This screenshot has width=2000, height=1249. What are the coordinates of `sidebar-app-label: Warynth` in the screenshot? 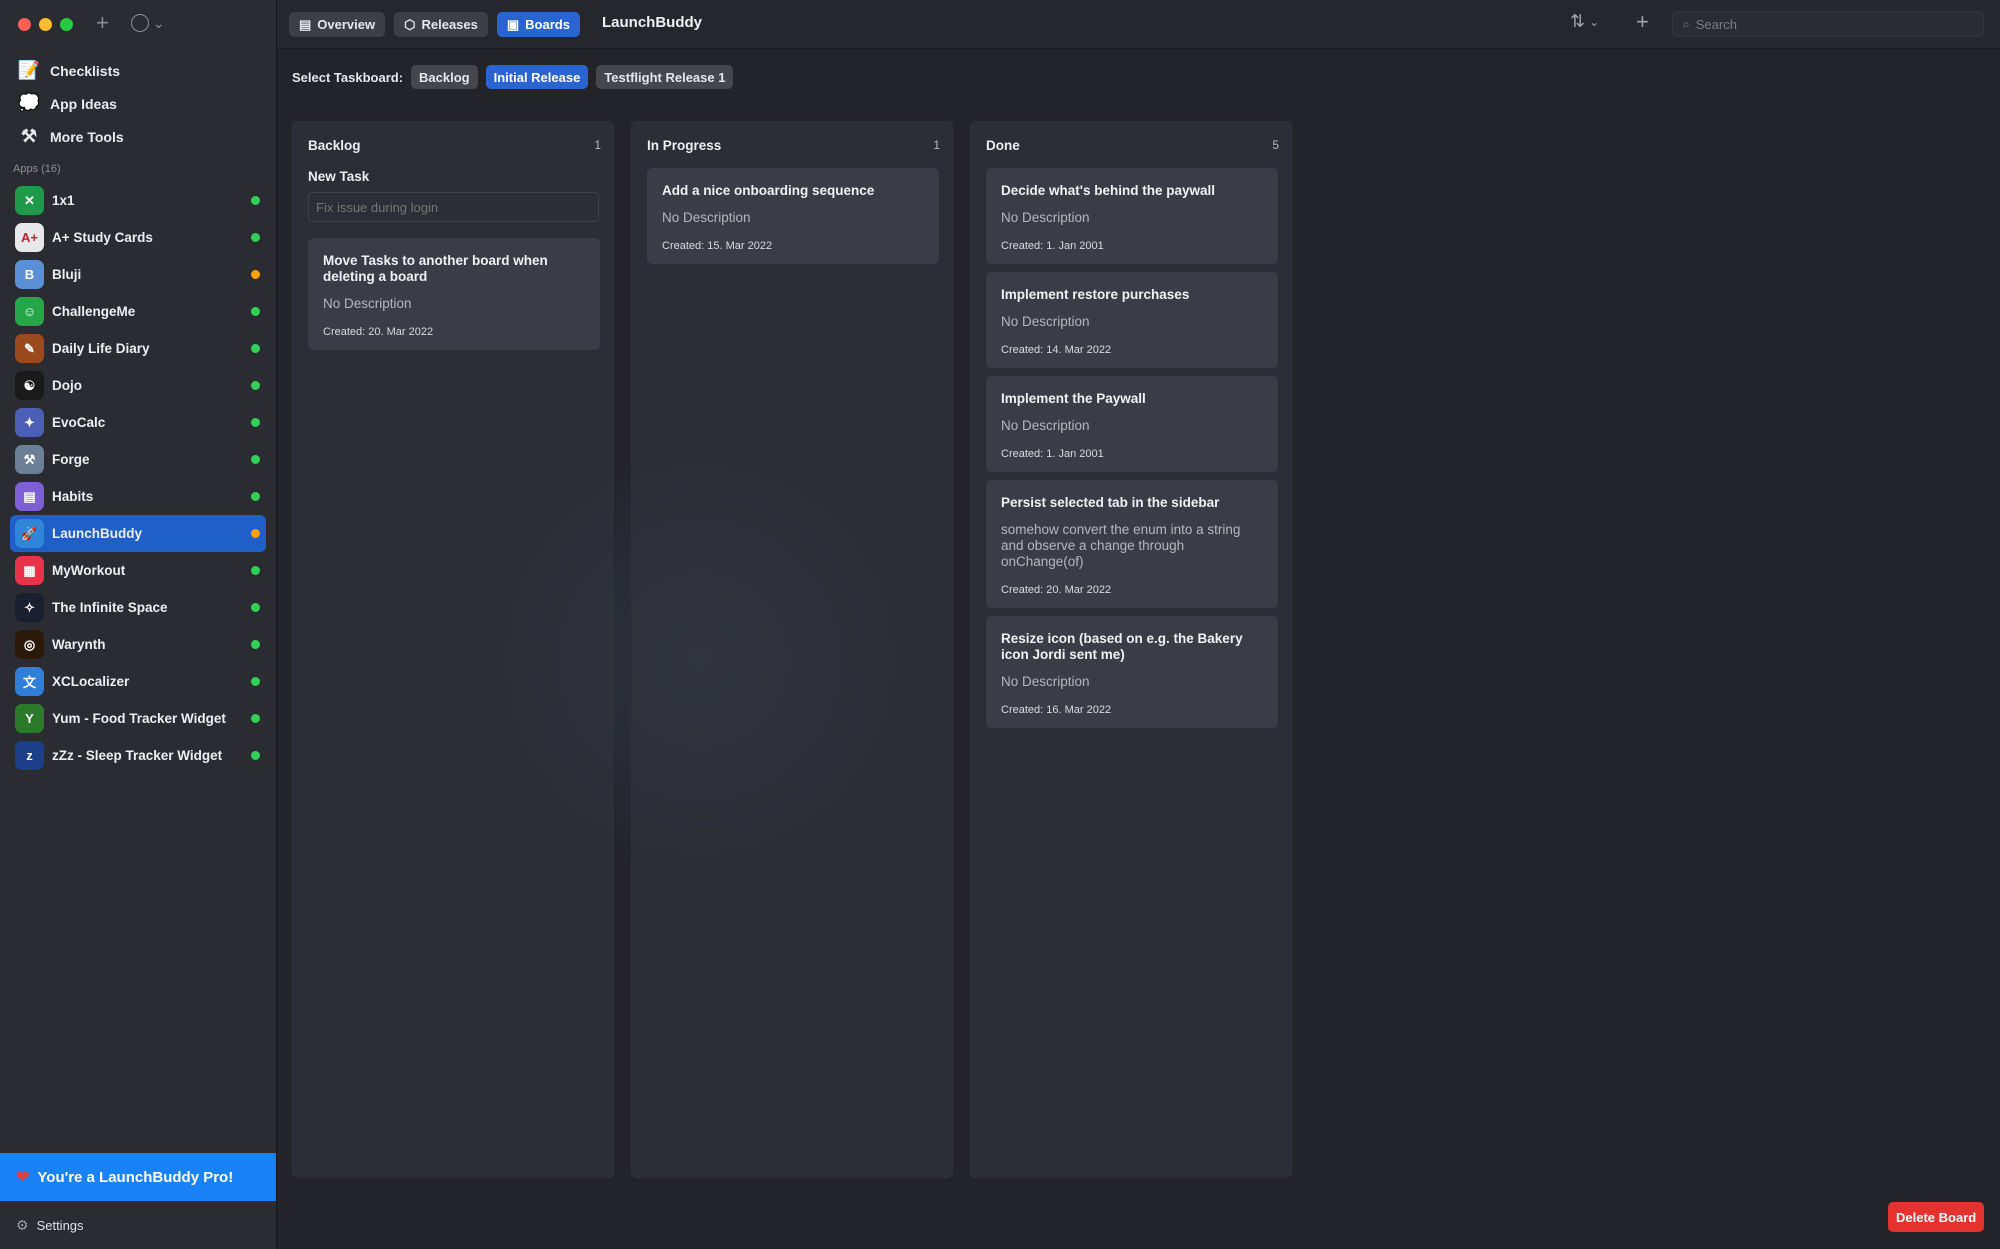 It's located at (79, 644).